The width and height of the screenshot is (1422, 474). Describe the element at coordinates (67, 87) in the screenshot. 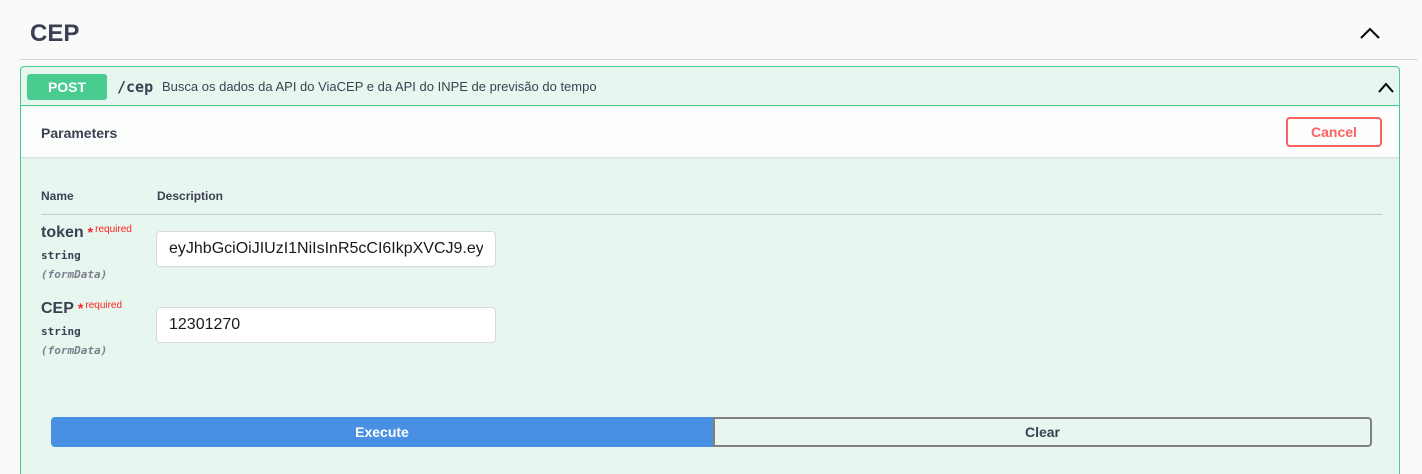

I see `method-badge: POST` at that location.